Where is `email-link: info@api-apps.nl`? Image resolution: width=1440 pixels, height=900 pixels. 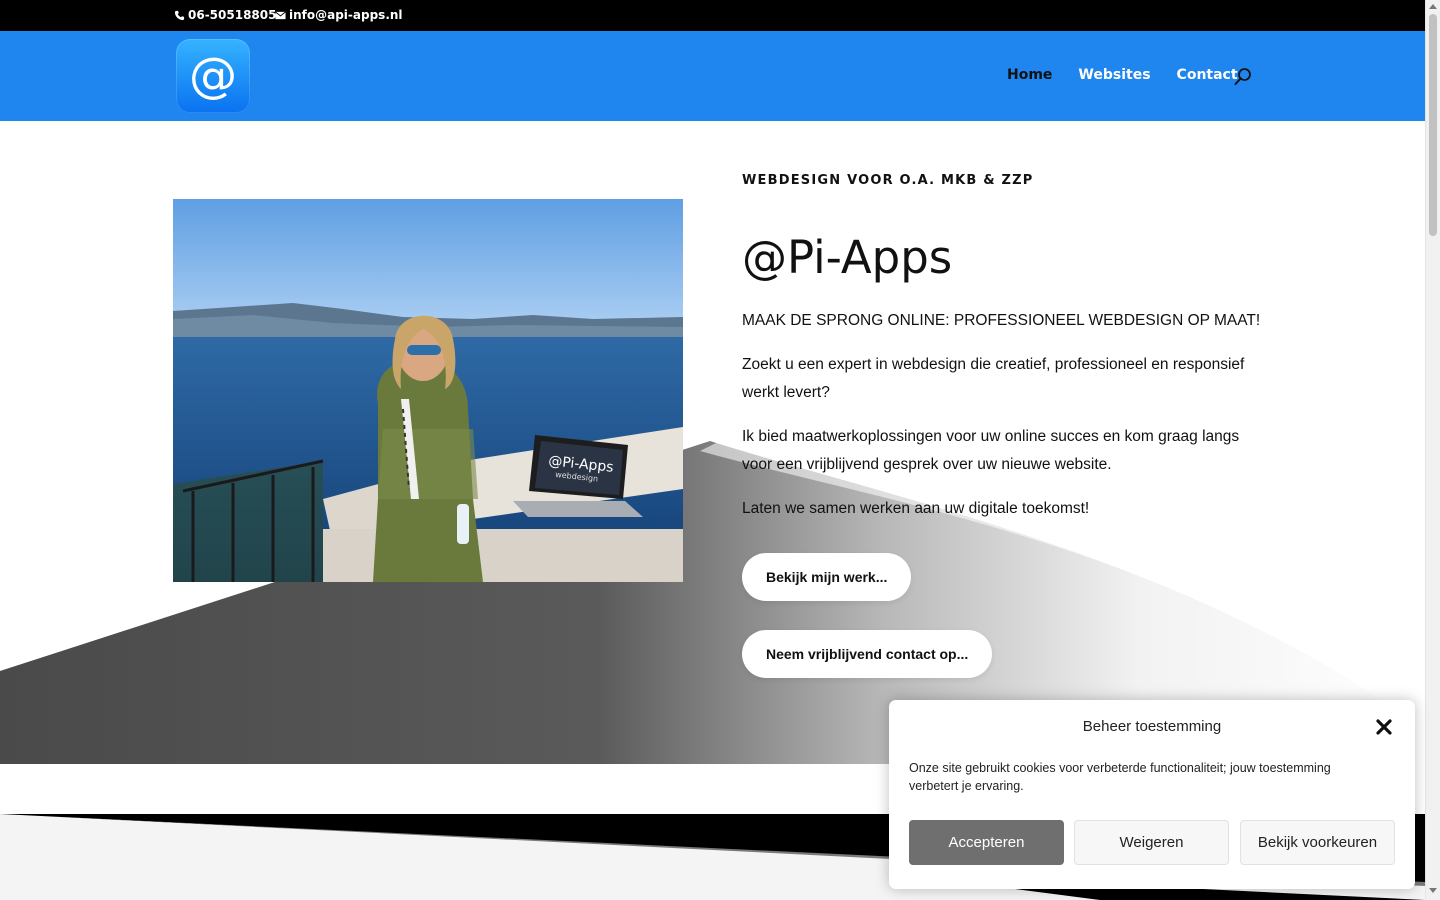
email-link: info@api-apps.nl is located at coordinates (339, 15).